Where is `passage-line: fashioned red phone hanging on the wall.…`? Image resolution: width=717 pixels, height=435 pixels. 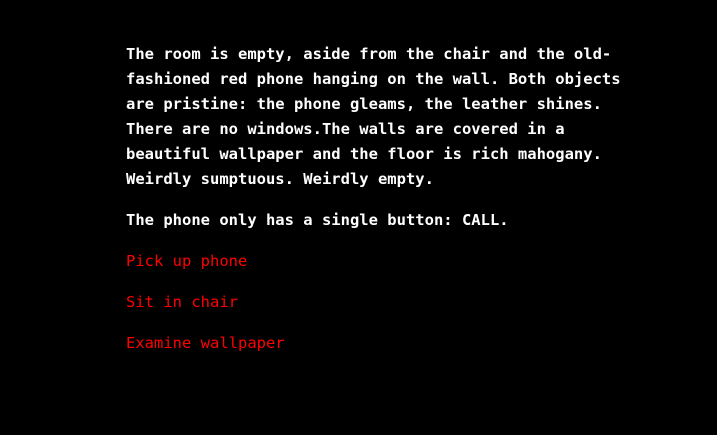 passage-line: fashioned red phone hanging on the wall.… is located at coordinates (373, 79).